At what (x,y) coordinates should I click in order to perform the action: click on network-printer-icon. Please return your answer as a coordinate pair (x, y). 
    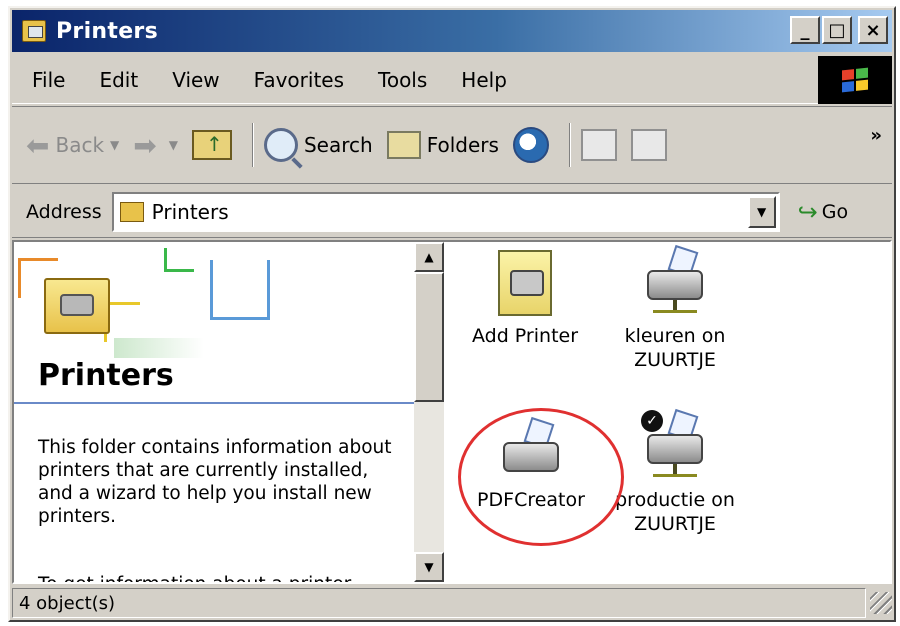
    Looking at the image, I should click on (675, 279).